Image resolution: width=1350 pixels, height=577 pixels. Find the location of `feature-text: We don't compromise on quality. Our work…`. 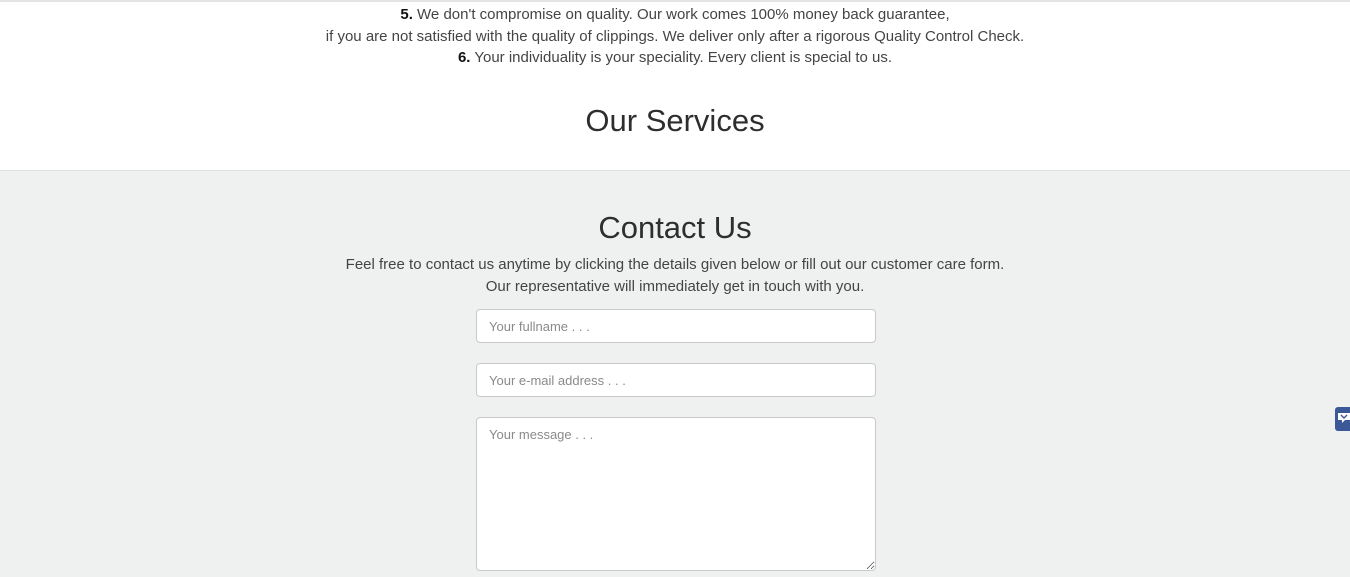

feature-text: We don't compromise on quality. Our work… is located at coordinates (683, 14).